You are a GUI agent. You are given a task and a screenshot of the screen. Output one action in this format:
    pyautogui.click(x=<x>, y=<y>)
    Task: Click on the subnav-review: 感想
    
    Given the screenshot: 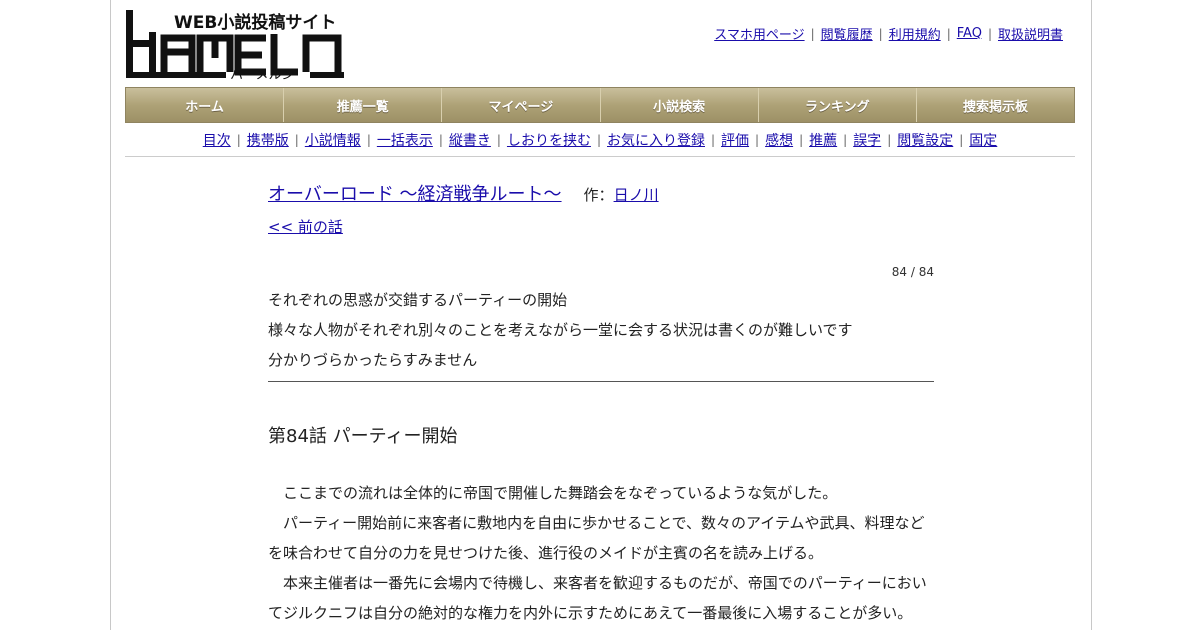 What is the action you would take?
    pyautogui.click(x=779, y=140)
    